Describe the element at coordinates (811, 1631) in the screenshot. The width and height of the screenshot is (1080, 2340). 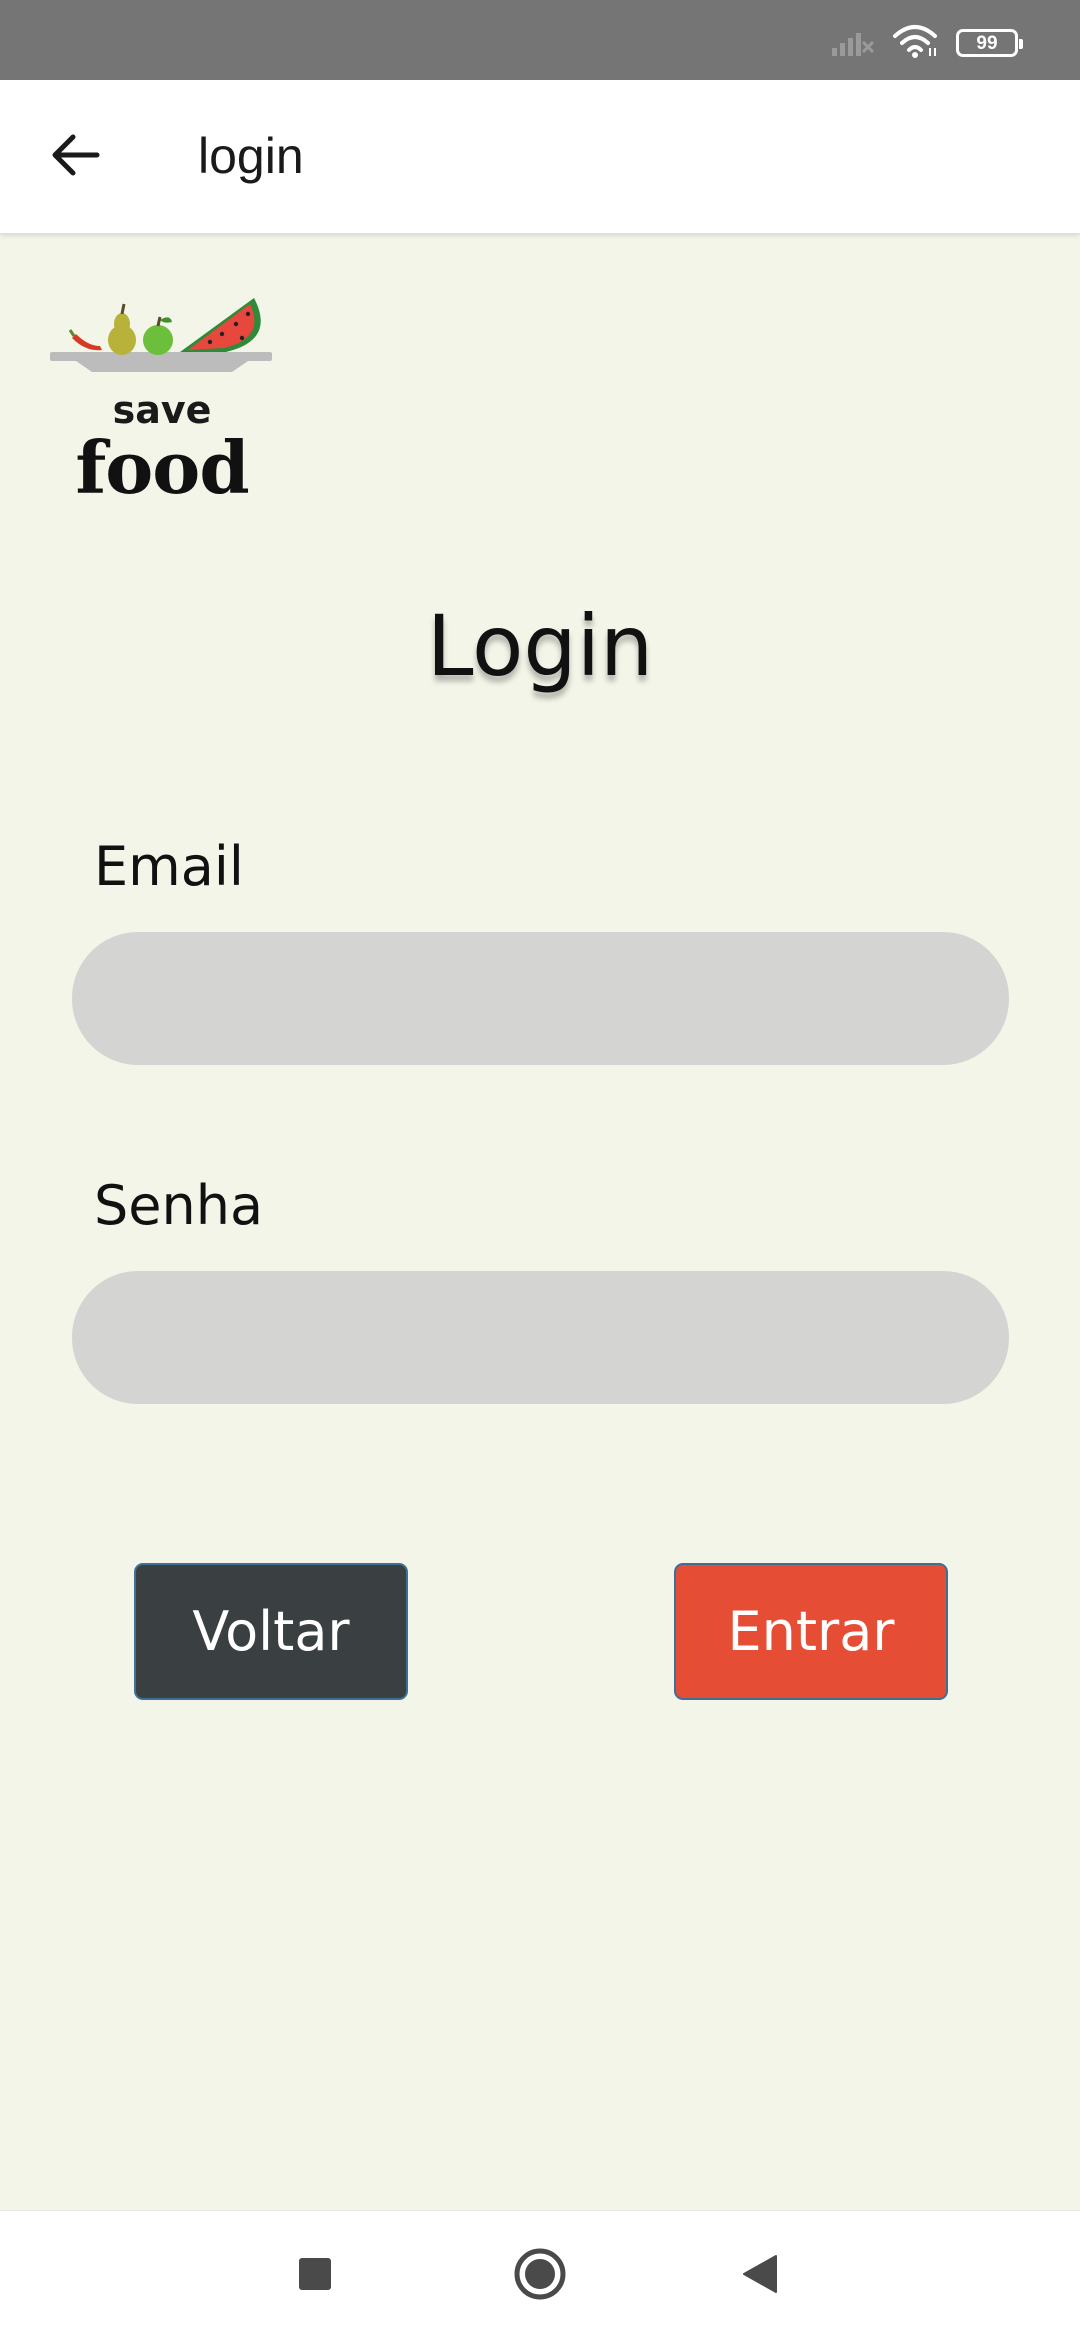
I see `submit-login-button: Entrar` at that location.